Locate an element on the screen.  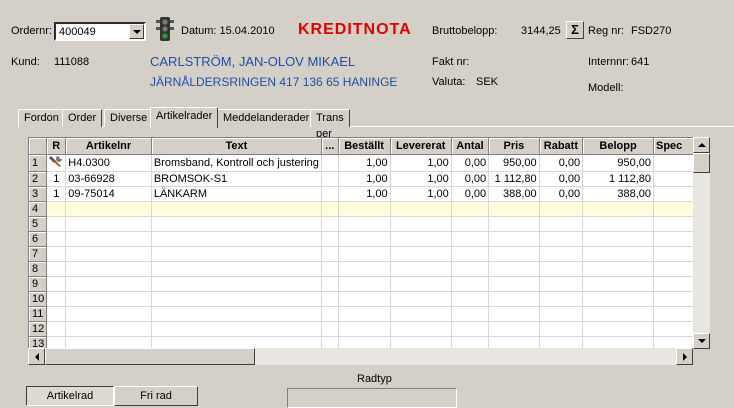
tab-order: Order is located at coordinates (82, 118).